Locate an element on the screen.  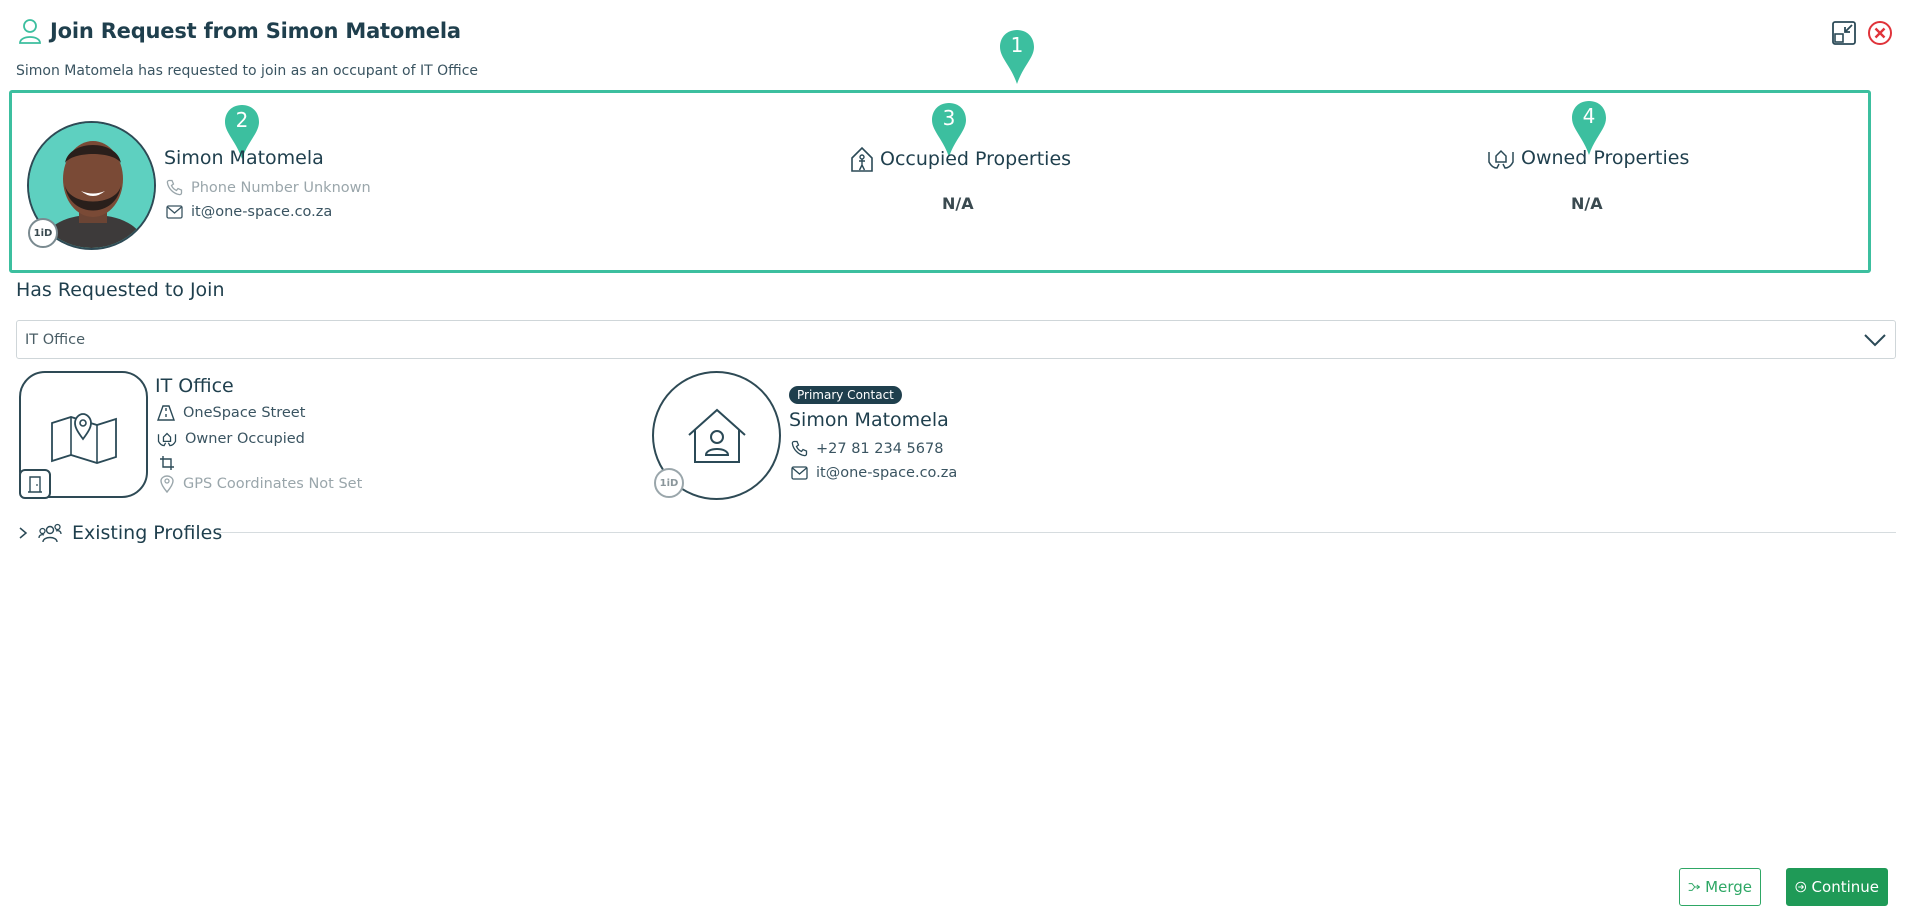
door-icon is located at coordinates (35, 484).